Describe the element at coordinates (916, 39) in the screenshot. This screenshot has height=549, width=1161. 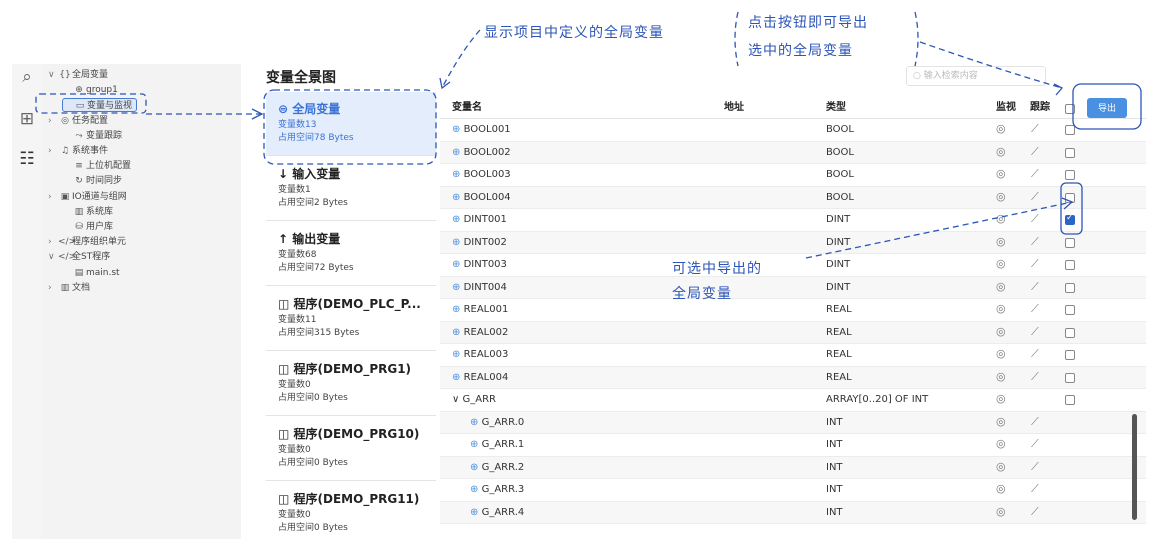
I see `bracket-right` at that location.